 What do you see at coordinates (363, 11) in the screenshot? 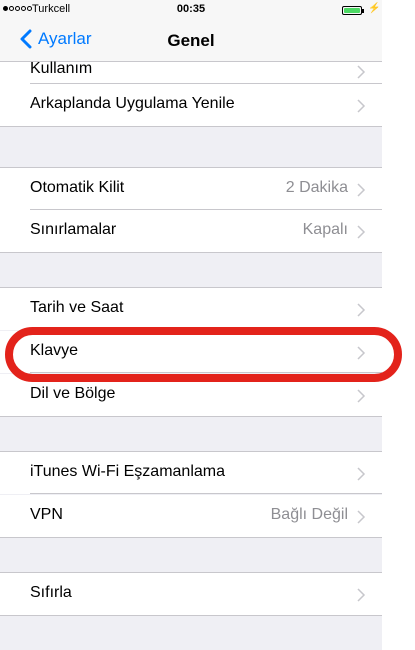
I see `battery-tip` at bounding box center [363, 11].